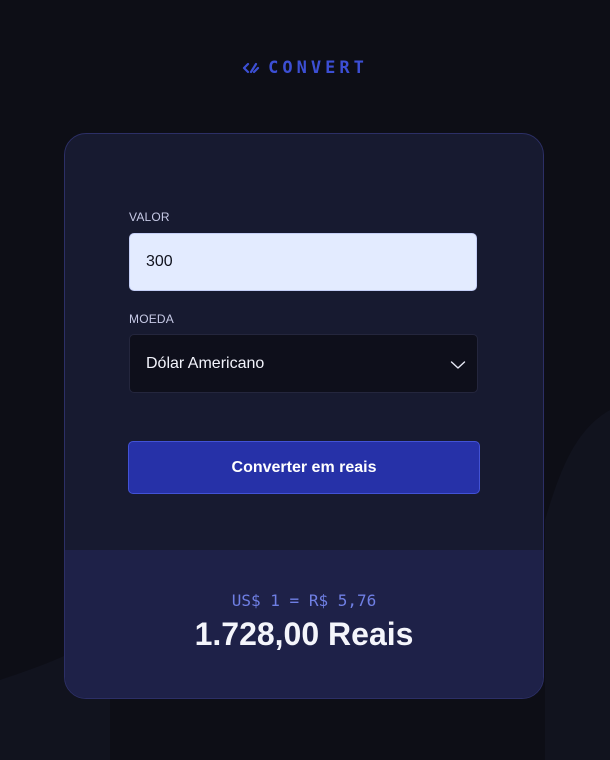 Image resolution: width=610 pixels, height=760 pixels. What do you see at coordinates (149, 217) in the screenshot?
I see `amount-label: VALOR` at bounding box center [149, 217].